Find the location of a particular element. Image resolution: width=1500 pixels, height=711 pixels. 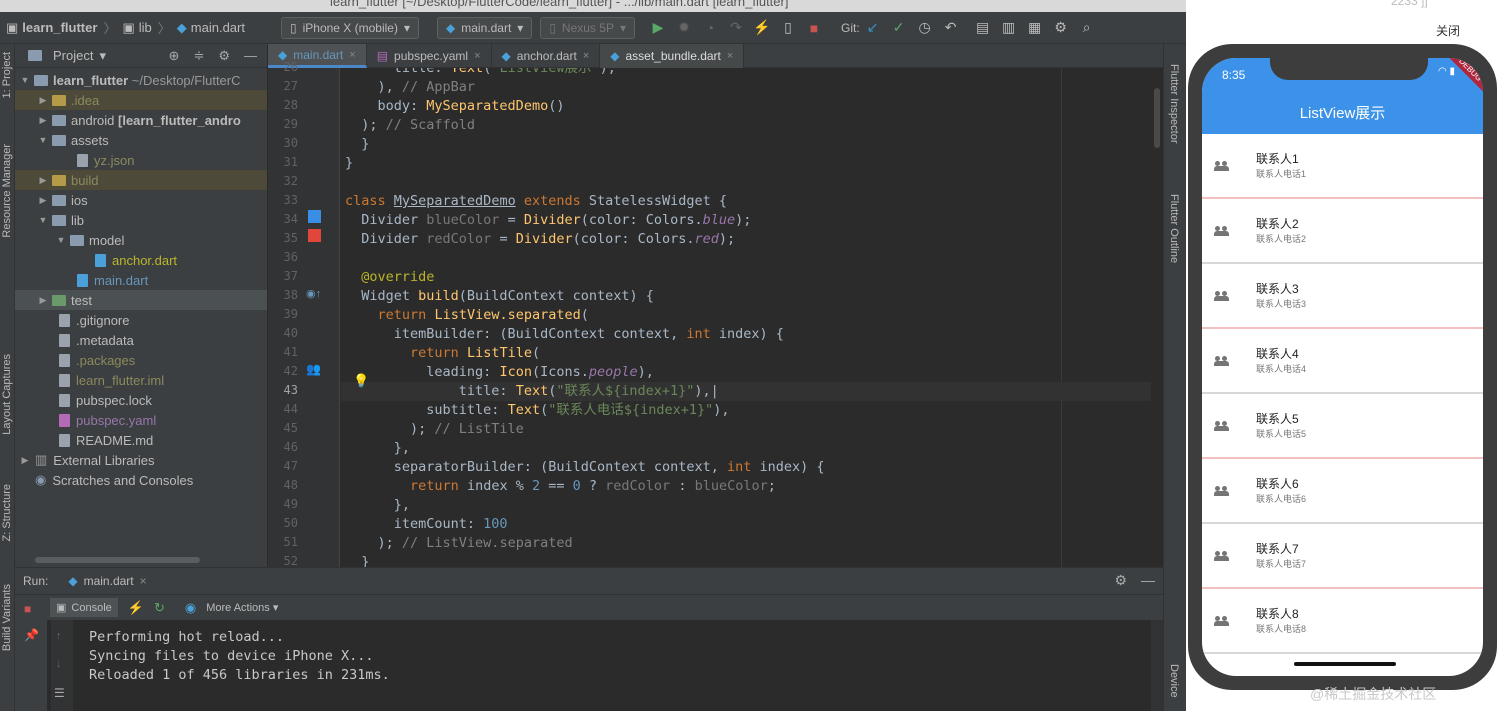

avd-manager-icon: ▦ is located at coordinates (1035, 28).